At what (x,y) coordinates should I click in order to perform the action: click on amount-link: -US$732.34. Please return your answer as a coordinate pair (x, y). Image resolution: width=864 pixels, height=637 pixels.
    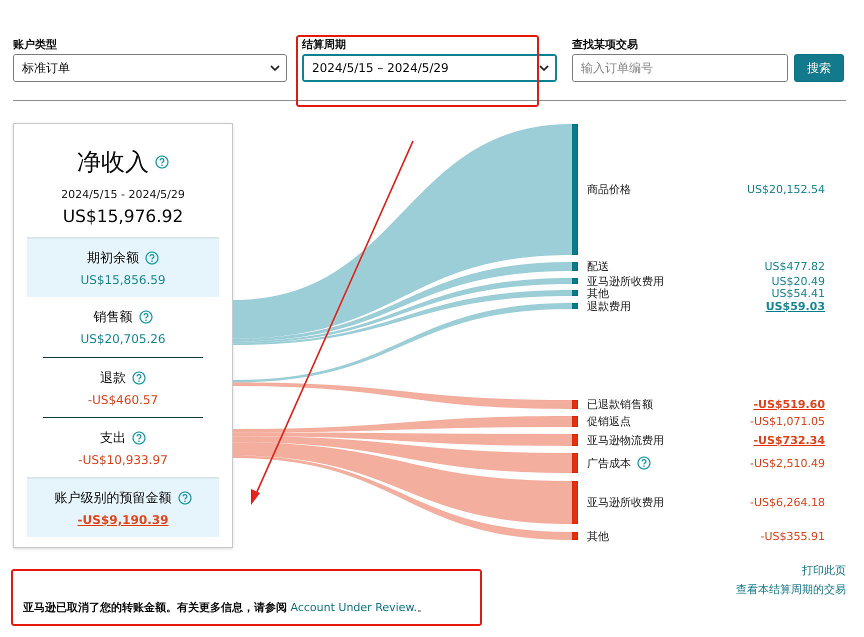
    Looking at the image, I should click on (789, 440).